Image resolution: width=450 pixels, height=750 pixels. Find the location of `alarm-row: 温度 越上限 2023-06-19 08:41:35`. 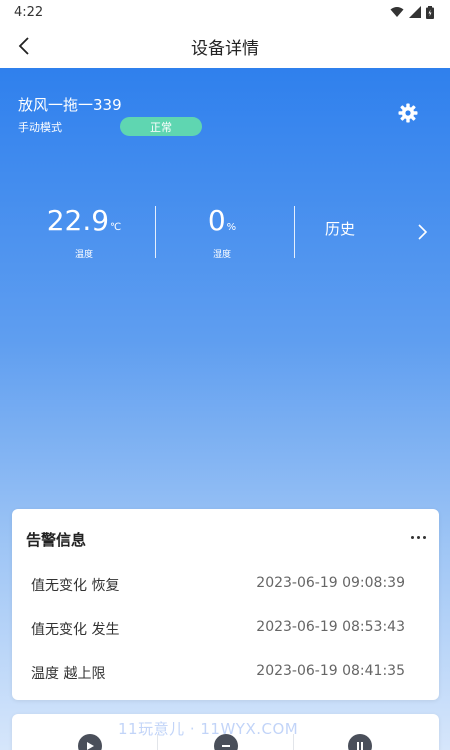

alarm-row: 温度 越上限 2023-06-19 08:41:35 is located at coordinates (225, 672).